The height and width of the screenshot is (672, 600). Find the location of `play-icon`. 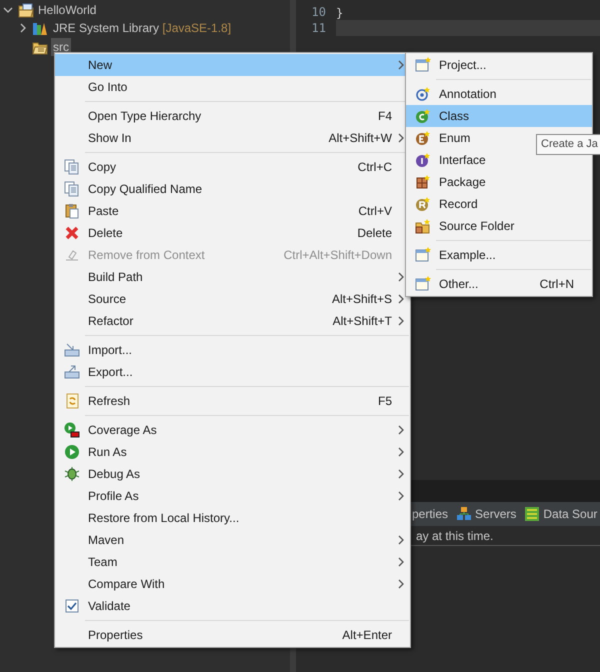

play-icon is located at coordinates (72, 452).